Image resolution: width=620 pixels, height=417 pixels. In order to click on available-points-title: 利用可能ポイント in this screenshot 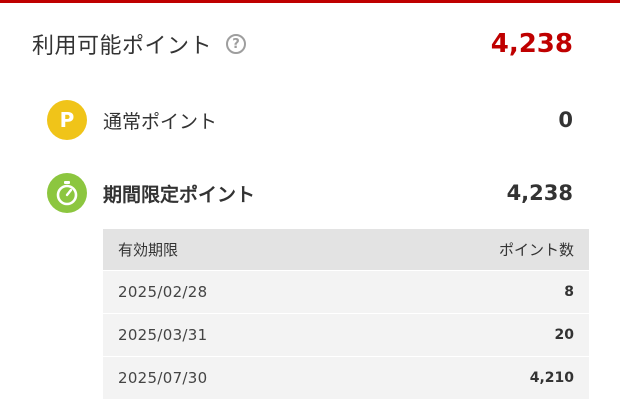, I will do `click(122, 46)`.